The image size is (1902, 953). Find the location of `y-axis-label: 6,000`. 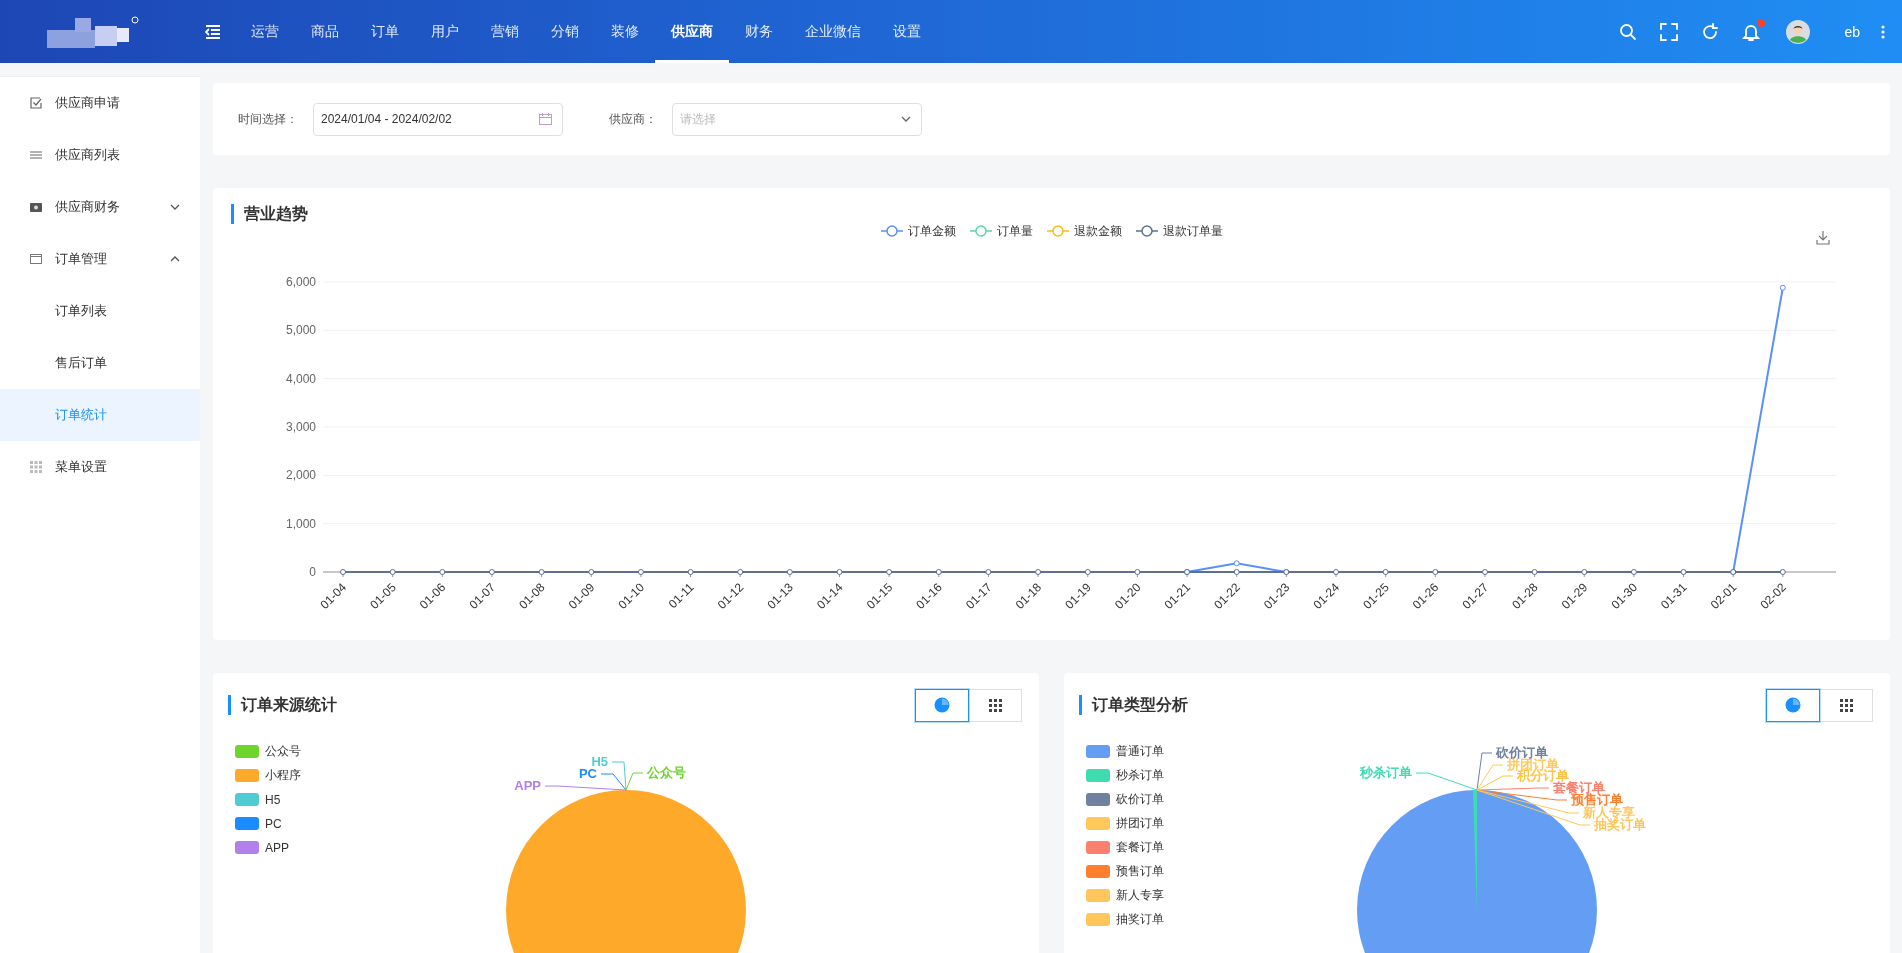

y-axis-label: 6,000 is located at coordinates (300, 282).